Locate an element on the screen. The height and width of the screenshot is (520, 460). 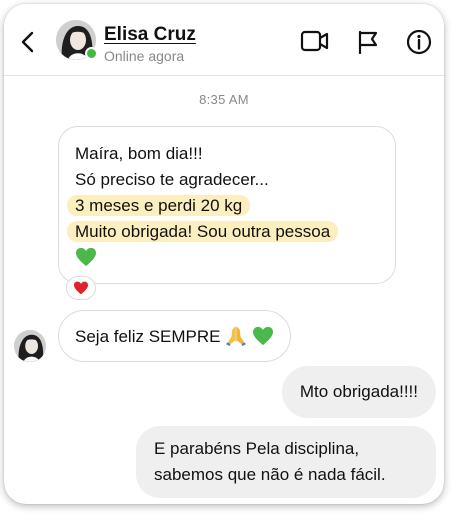
highlighted-message-line: 3 meses e perdi 20 kg is located at coordinates (159, 205).